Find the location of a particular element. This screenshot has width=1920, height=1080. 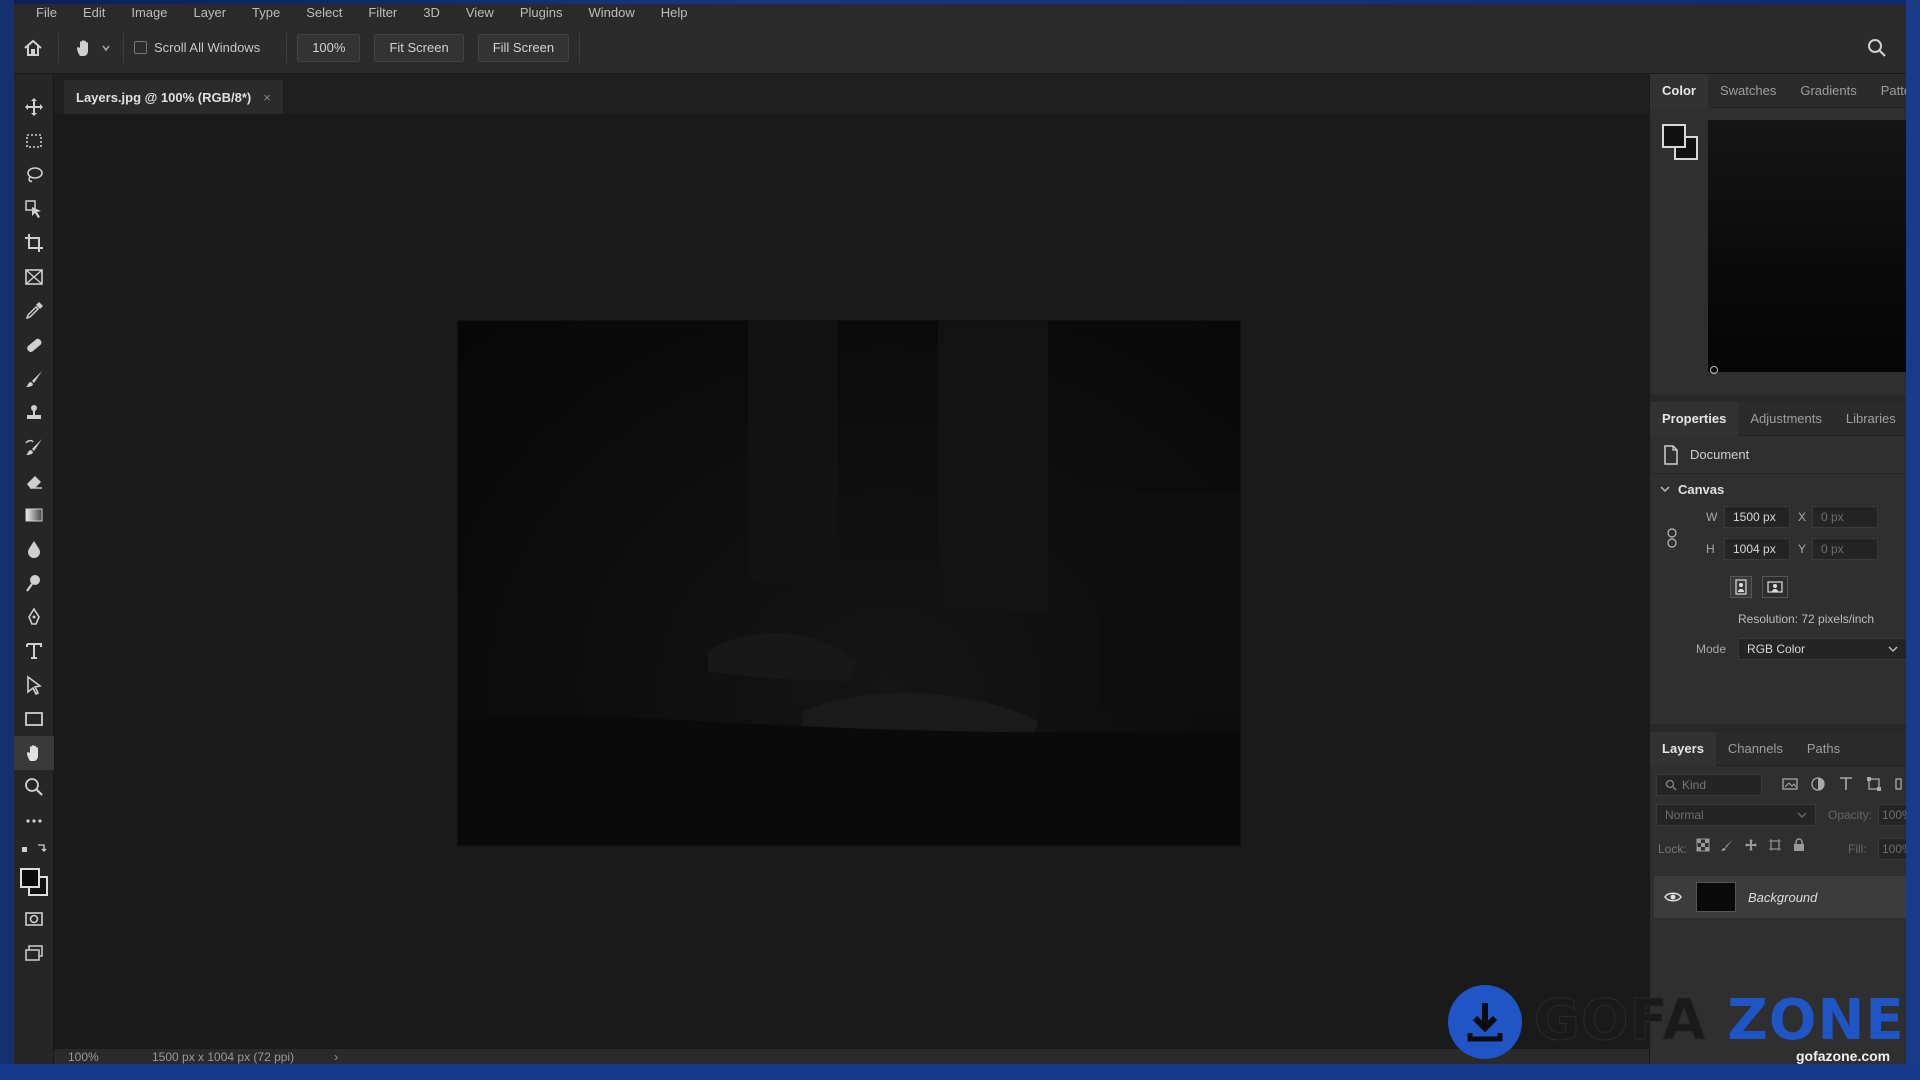

shape-layer-filter-icon is located at coordinates (1874, 784).